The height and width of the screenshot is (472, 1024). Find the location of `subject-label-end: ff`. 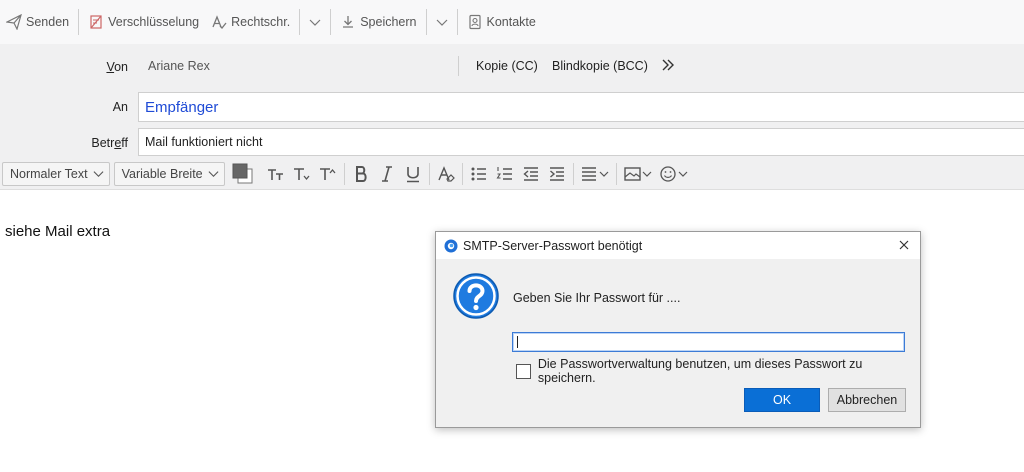

subject-label-end: ff is located at coordinates (124, 143).